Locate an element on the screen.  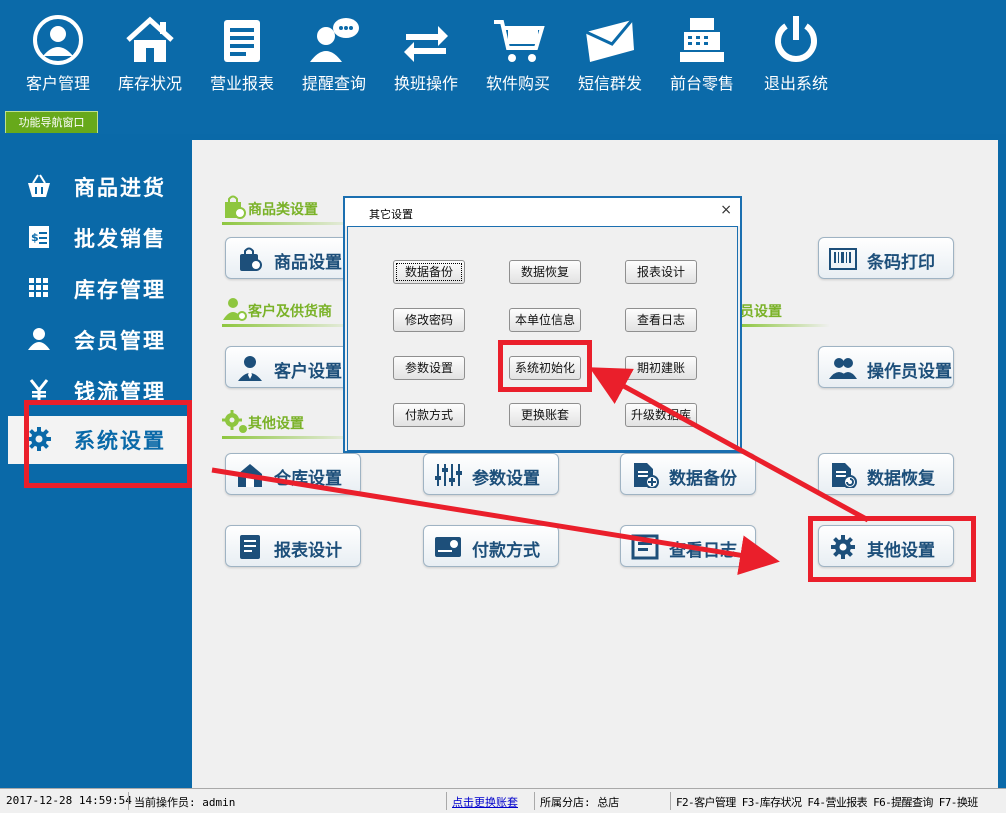
customer-setting-button: 客户设置 is located at coordinates (293, 367).